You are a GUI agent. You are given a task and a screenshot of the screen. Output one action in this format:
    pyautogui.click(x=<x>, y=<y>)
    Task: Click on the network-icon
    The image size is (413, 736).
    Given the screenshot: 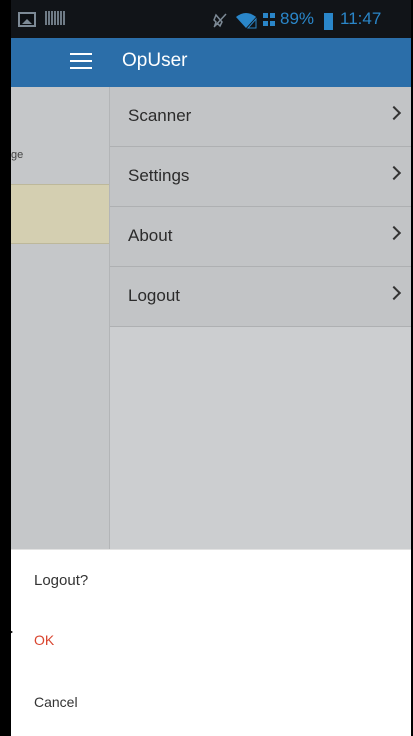 What is the action you would take?
    pyautogui.click(x=269, y=19)
    